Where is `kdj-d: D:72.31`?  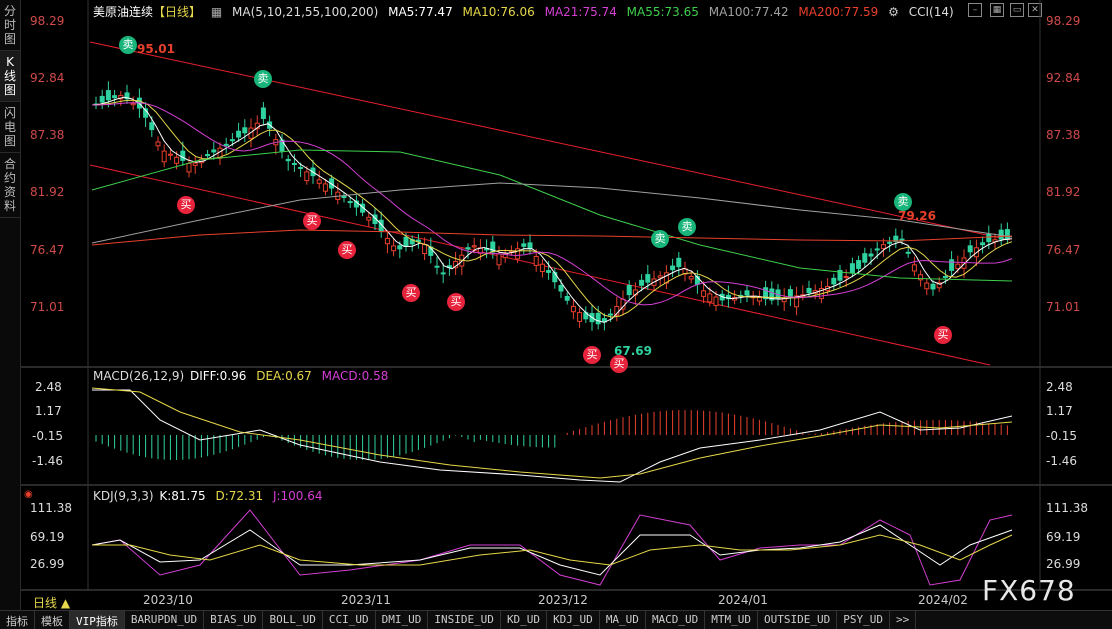
kdj-d: D:72.31 is located at coordinates (239, 496).